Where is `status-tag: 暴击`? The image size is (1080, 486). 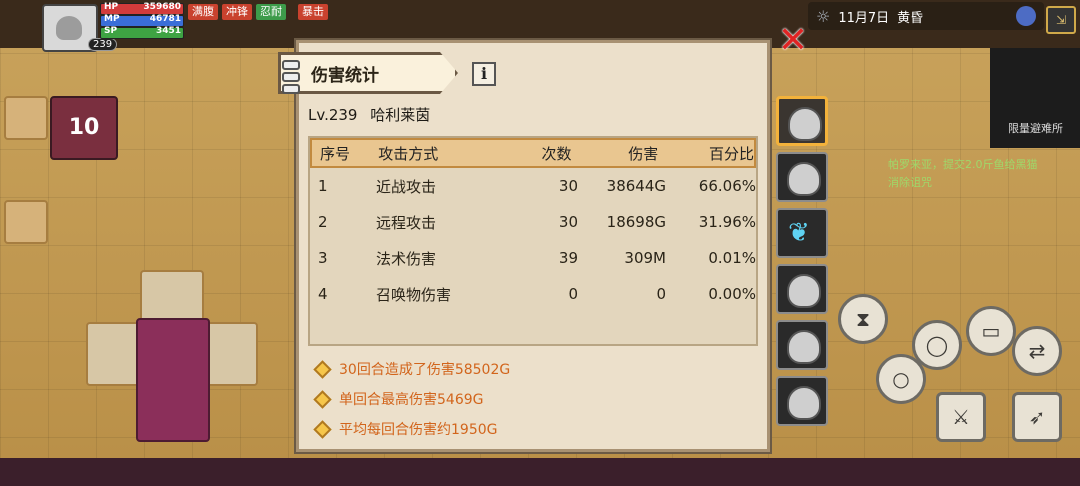 status-tag: 暴击 is located at coordinates (313, 12).